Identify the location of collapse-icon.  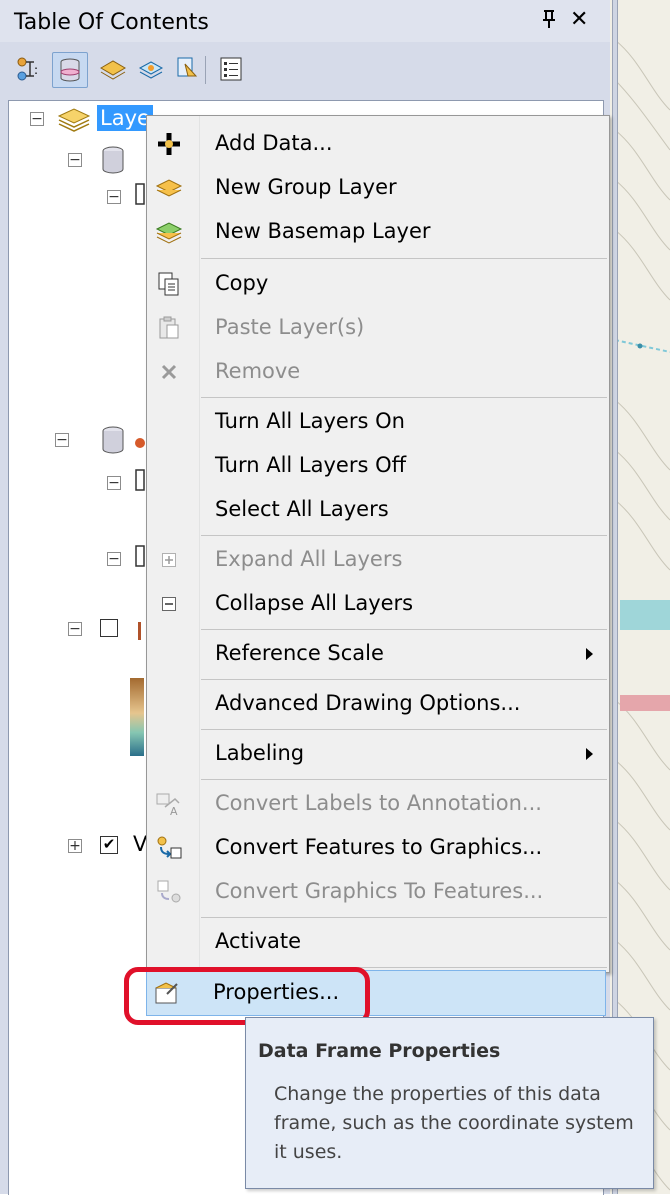
(169, 604).